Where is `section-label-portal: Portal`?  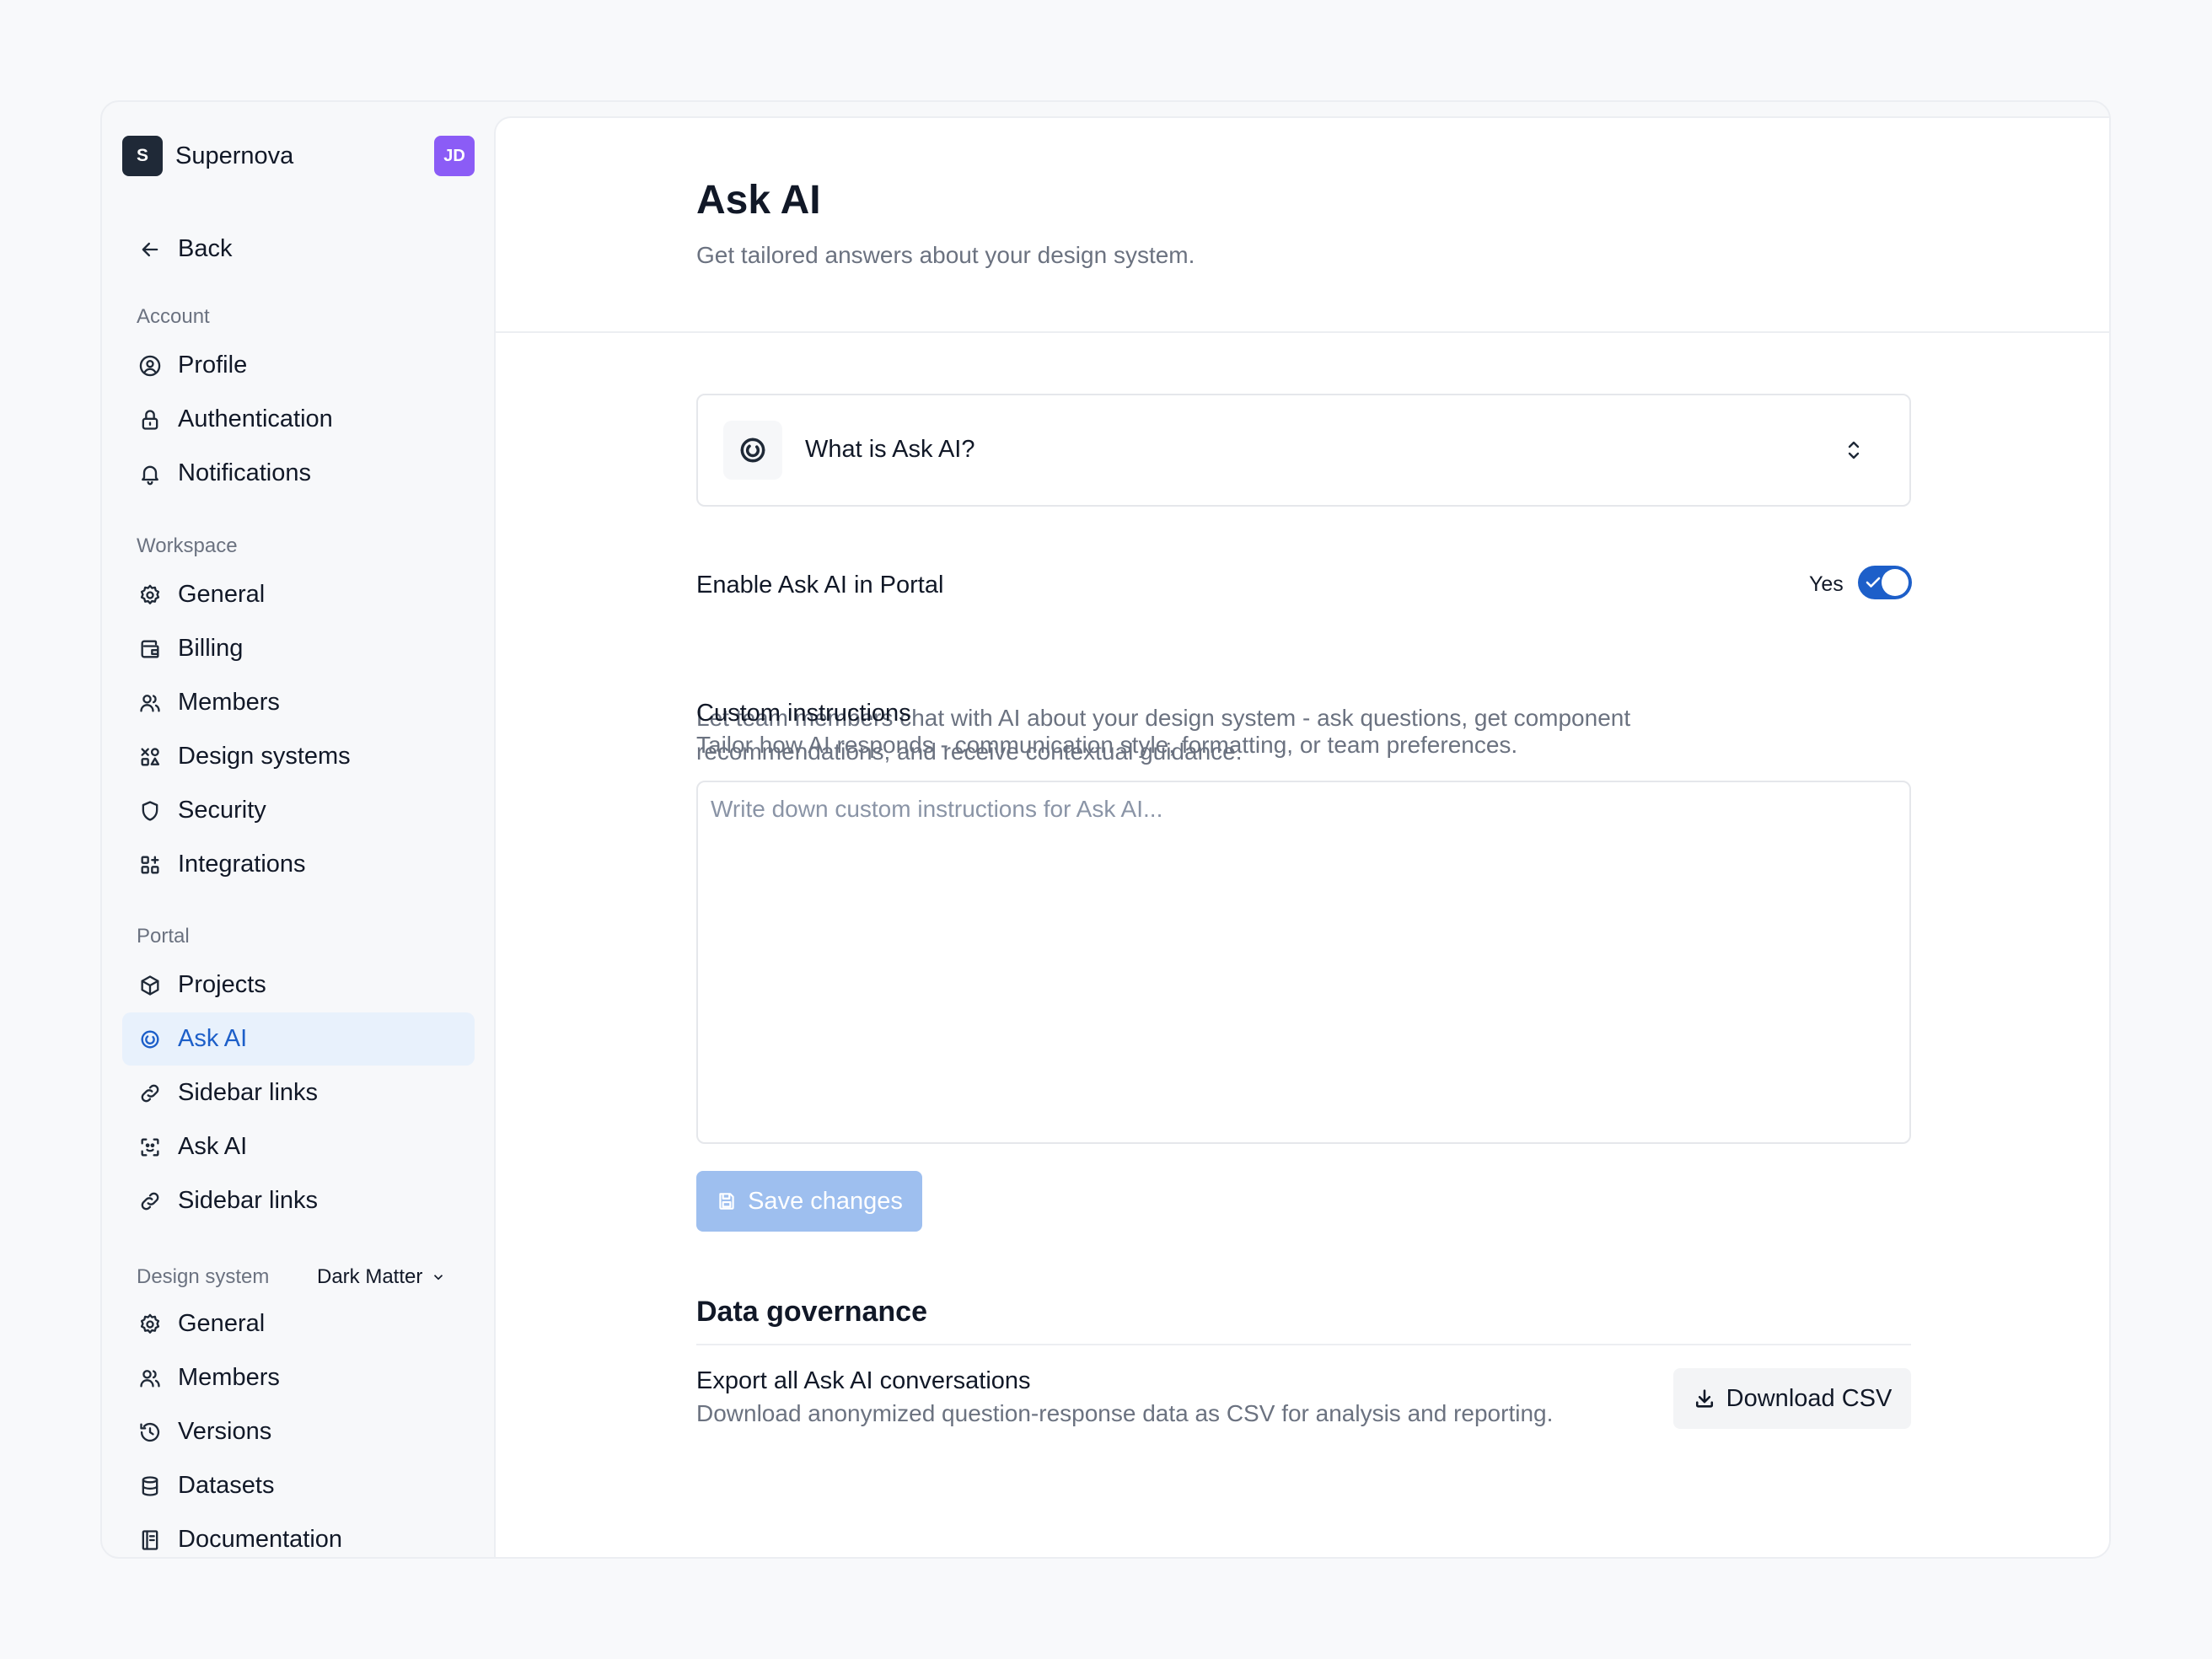
section-label-portal: Portal is located at coordinates (163, 937).